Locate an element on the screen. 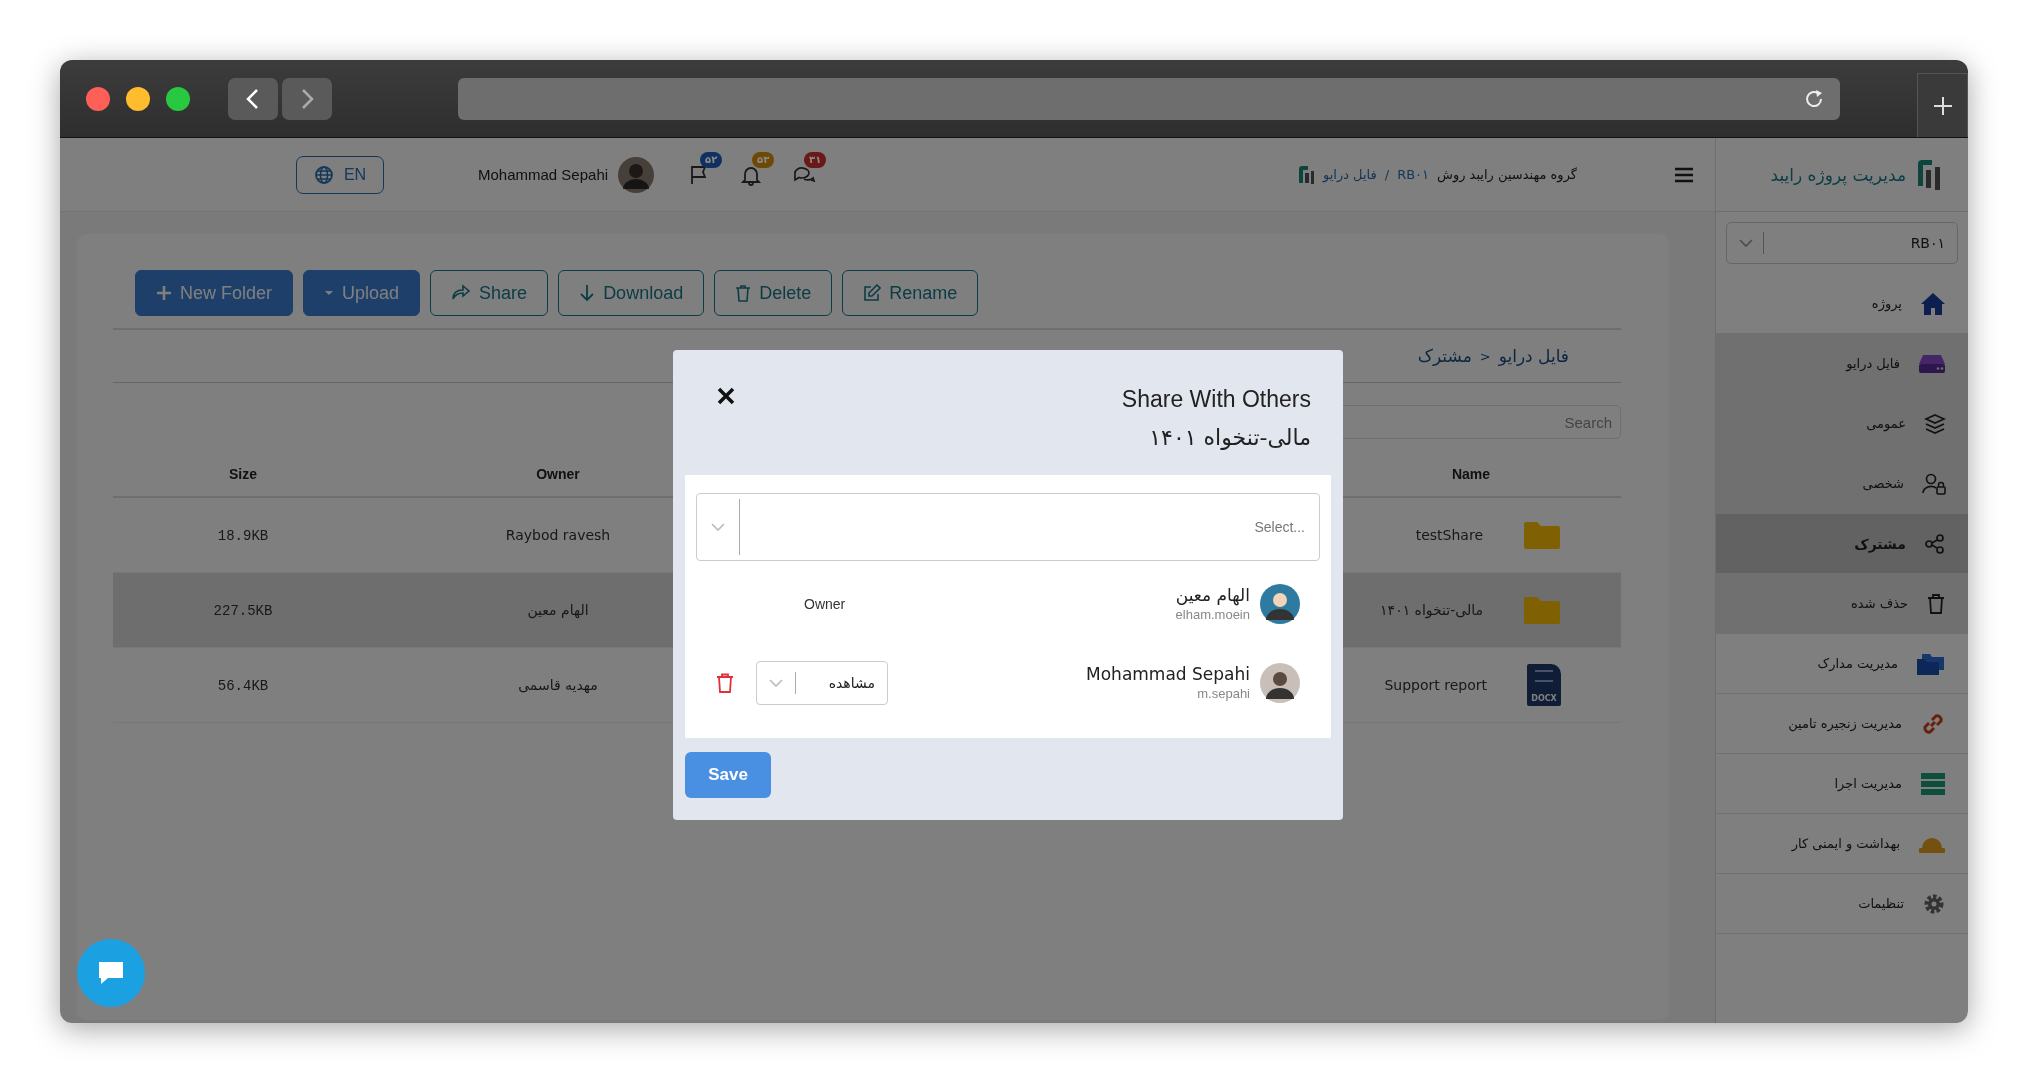  notification-badge: ۵۳ is located at coordinates (763, 159).